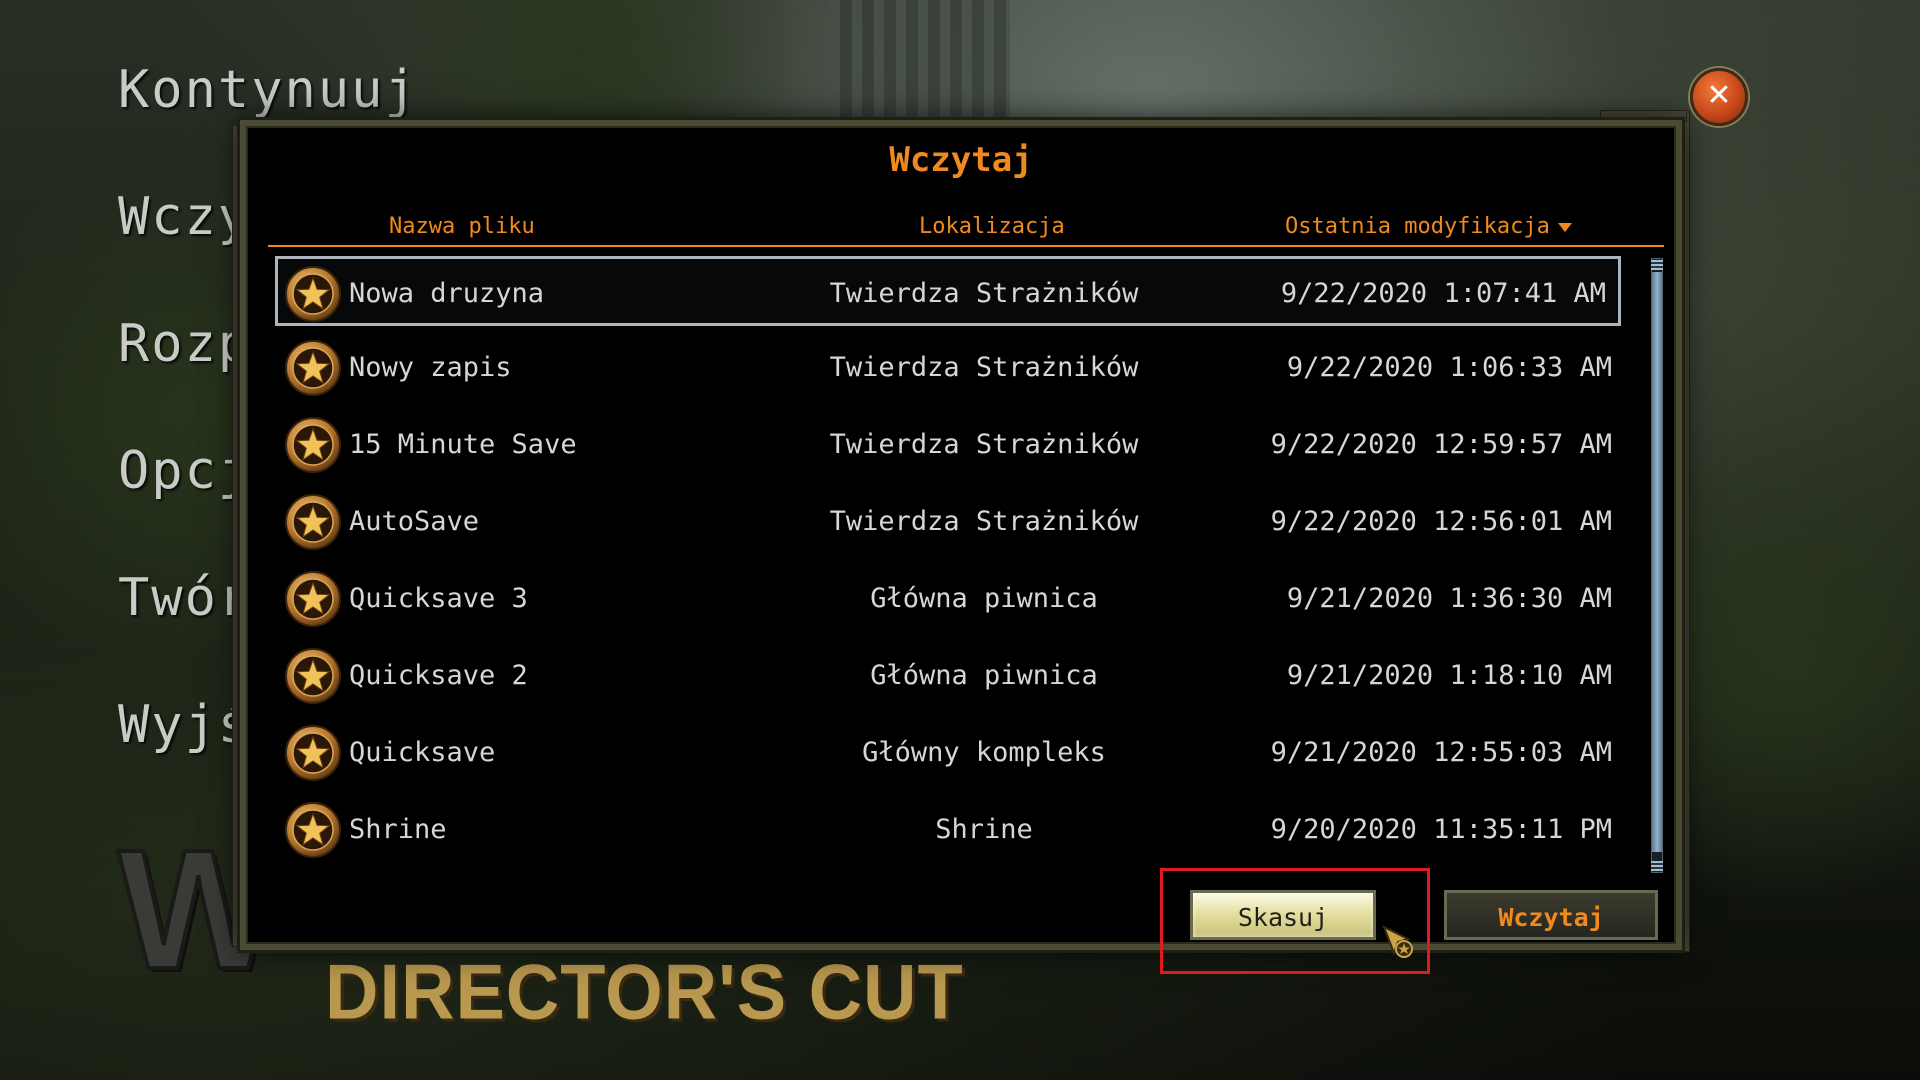 The image size is (1920, 1080). I want to click on save-name: Nowy zapis, so click(430, 367).